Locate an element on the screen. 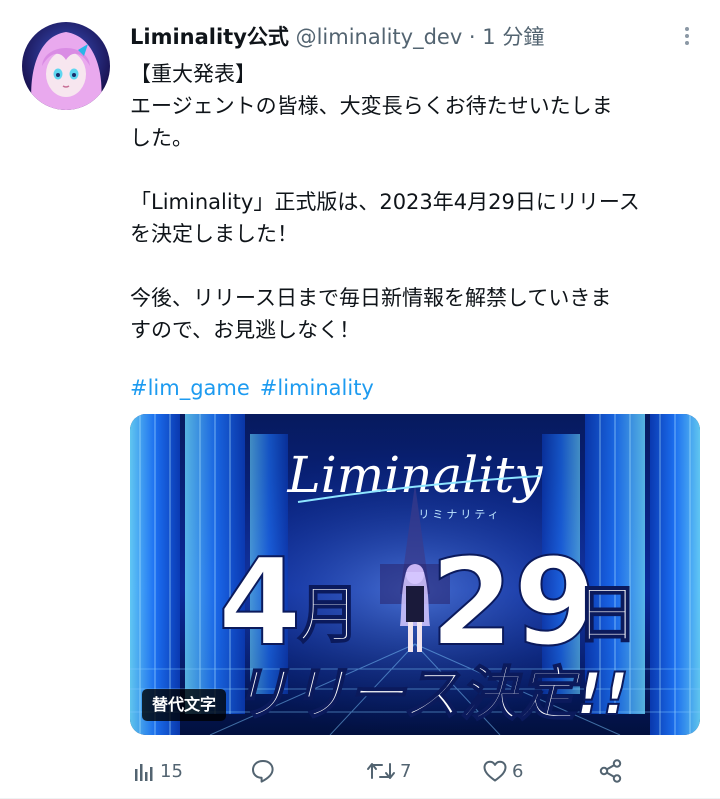  media-logo-kana: リミナリティ is located at coordinates (459, 514).